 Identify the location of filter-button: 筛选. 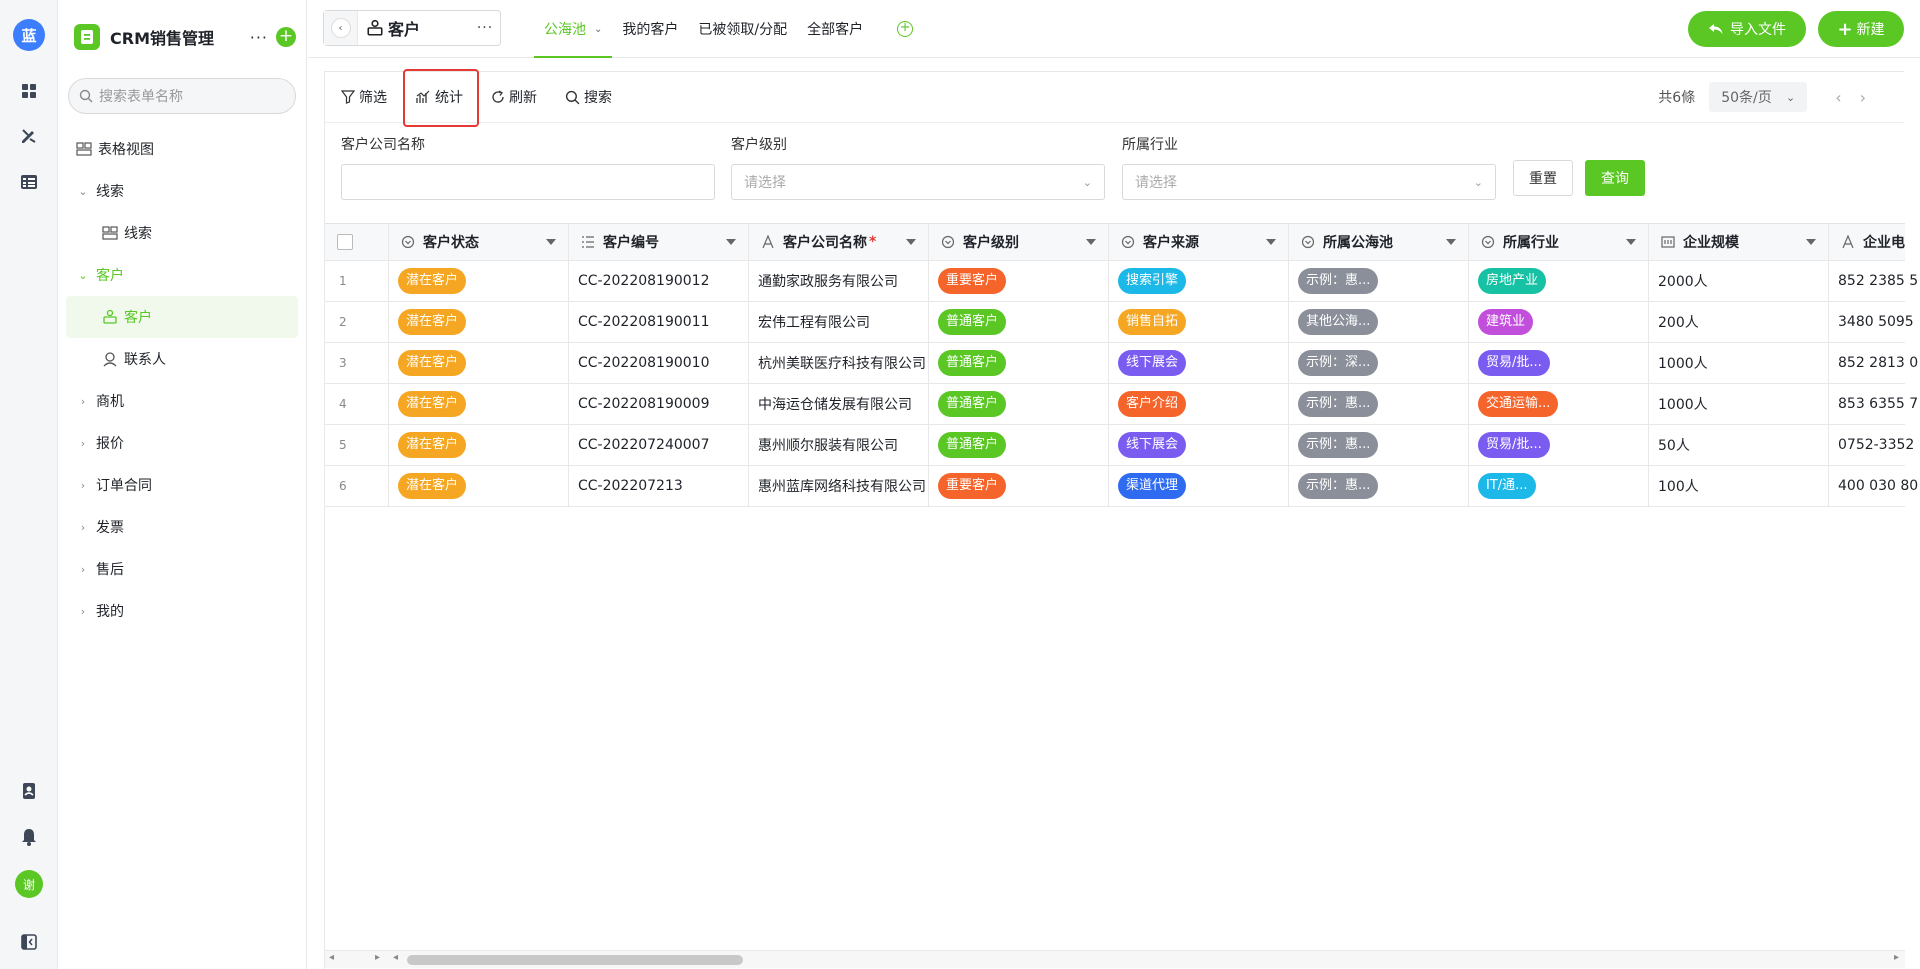
(364, 97).